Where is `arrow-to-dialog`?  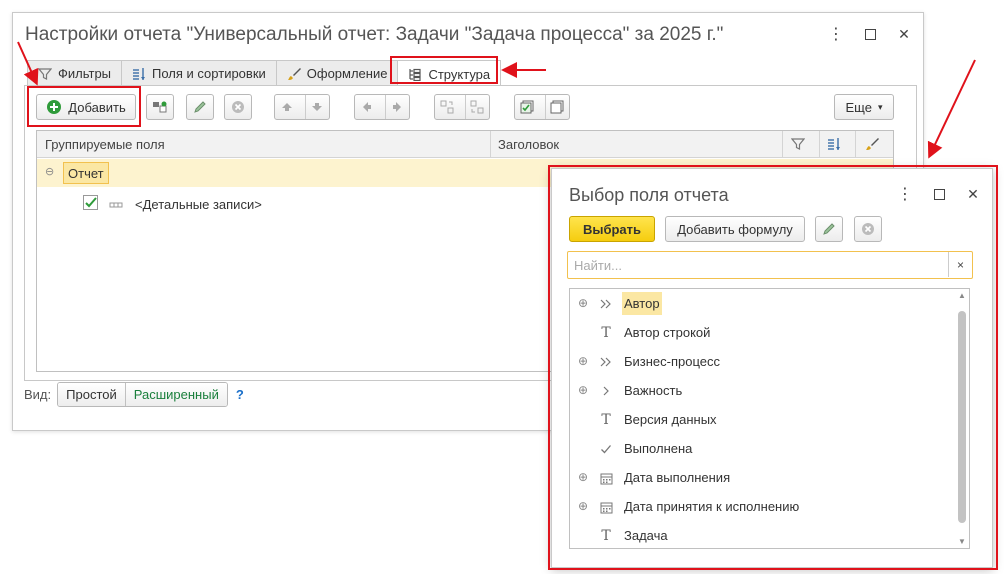
arrow-to-dialog is located at coordinates (951, 109).